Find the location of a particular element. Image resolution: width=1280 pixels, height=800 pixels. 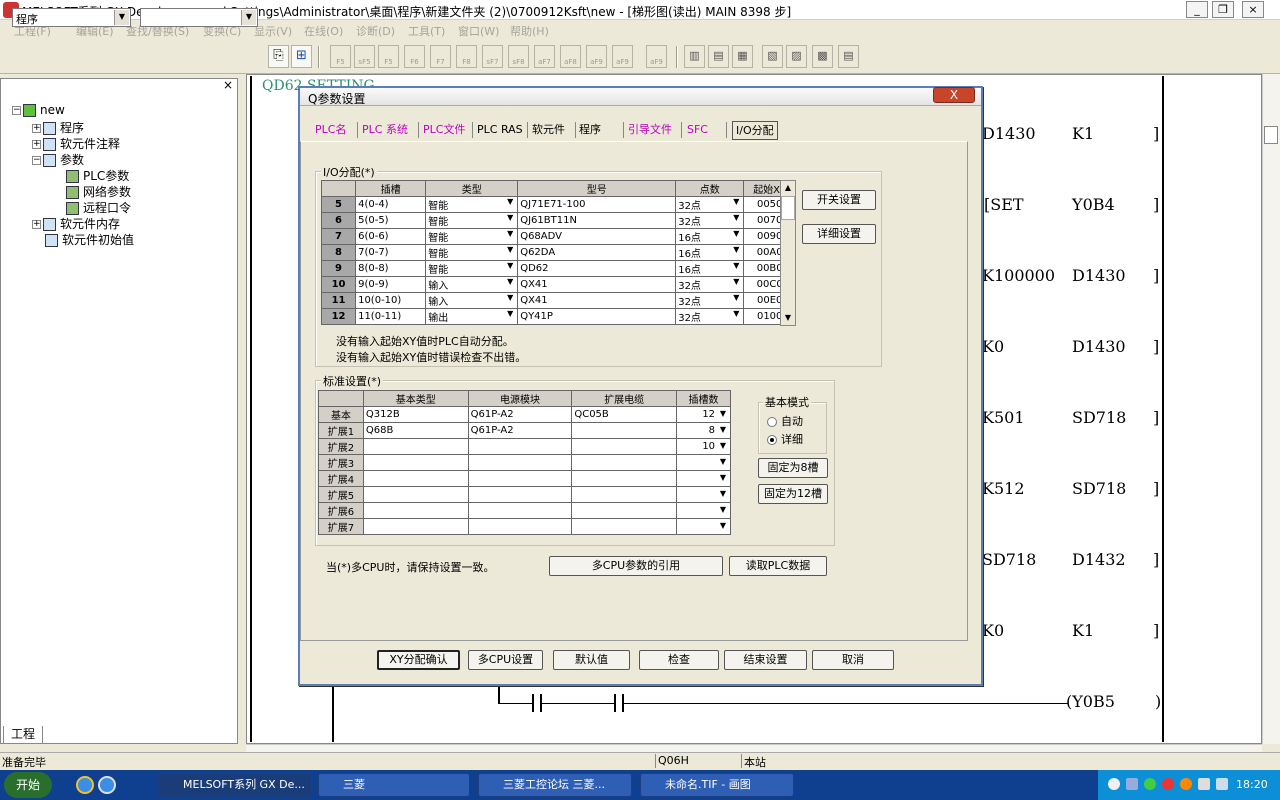

menu-window: 窗口(W) is located at coordinates (478, 31).